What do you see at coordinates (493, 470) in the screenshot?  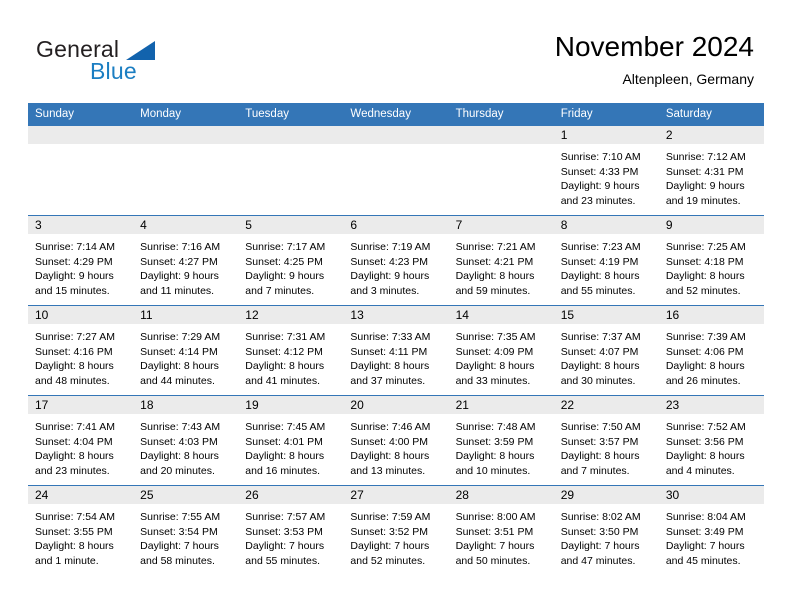 I see `daylight-text-line2: and 10 minutes.` at bounding box center [493, 470].